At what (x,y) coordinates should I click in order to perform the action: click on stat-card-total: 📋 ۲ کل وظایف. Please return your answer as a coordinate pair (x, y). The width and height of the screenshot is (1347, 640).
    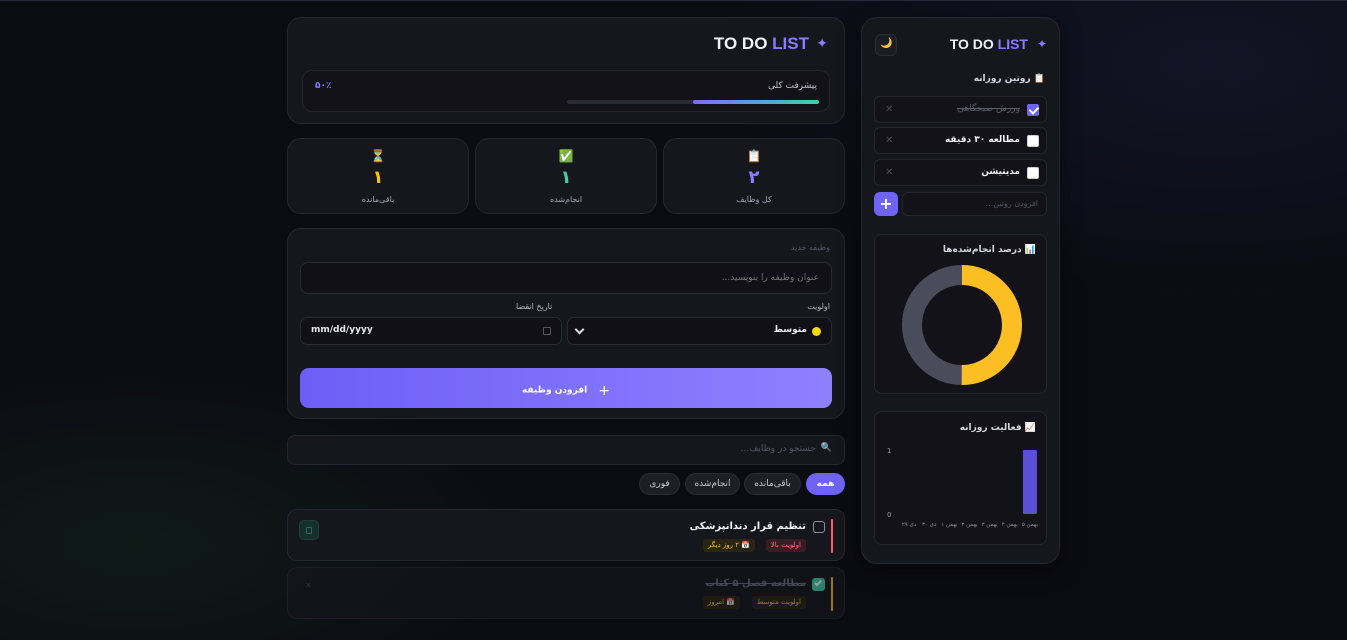
    Looking at the image, I should click on (754, 176).